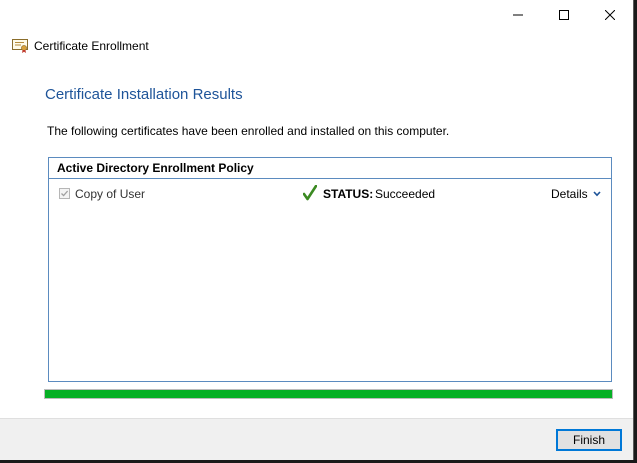 This screenshot has height=463, width=637. I want to click on maximize-button, so click(564, 15).